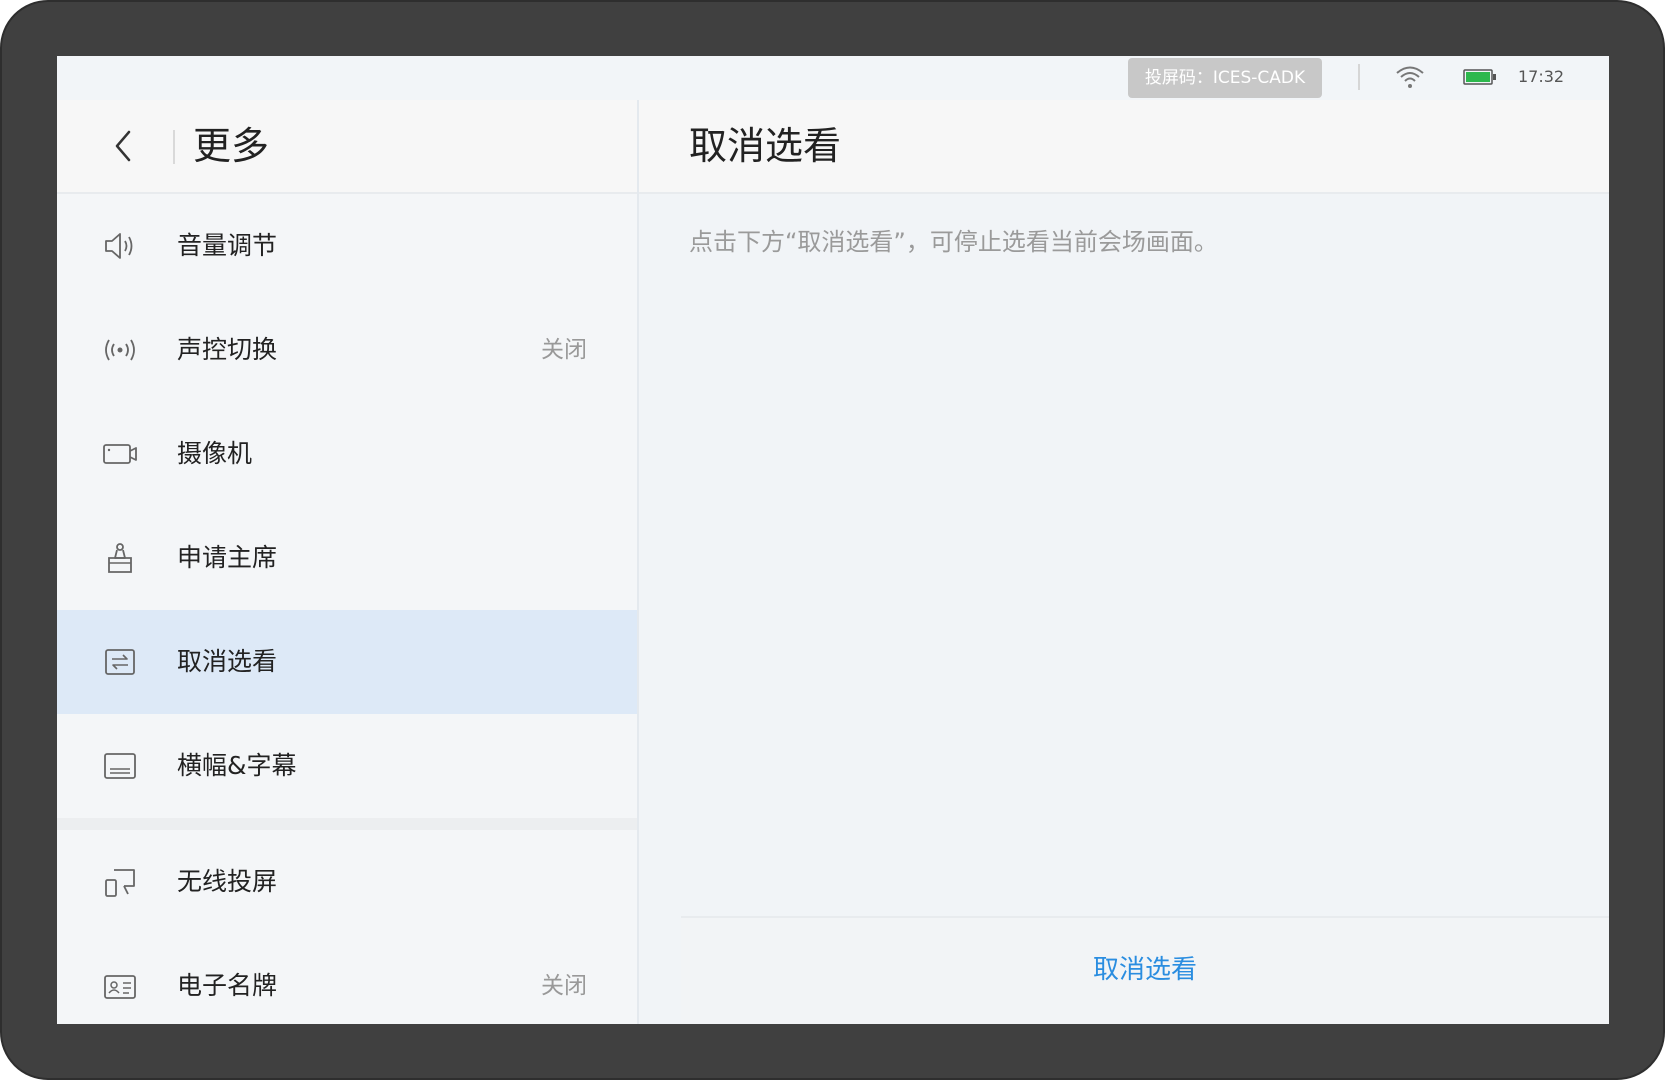  What do you see at coordinates (231, 146) in the screenshot?
I see `page-title: 更多` at bounding box center [231, 146].